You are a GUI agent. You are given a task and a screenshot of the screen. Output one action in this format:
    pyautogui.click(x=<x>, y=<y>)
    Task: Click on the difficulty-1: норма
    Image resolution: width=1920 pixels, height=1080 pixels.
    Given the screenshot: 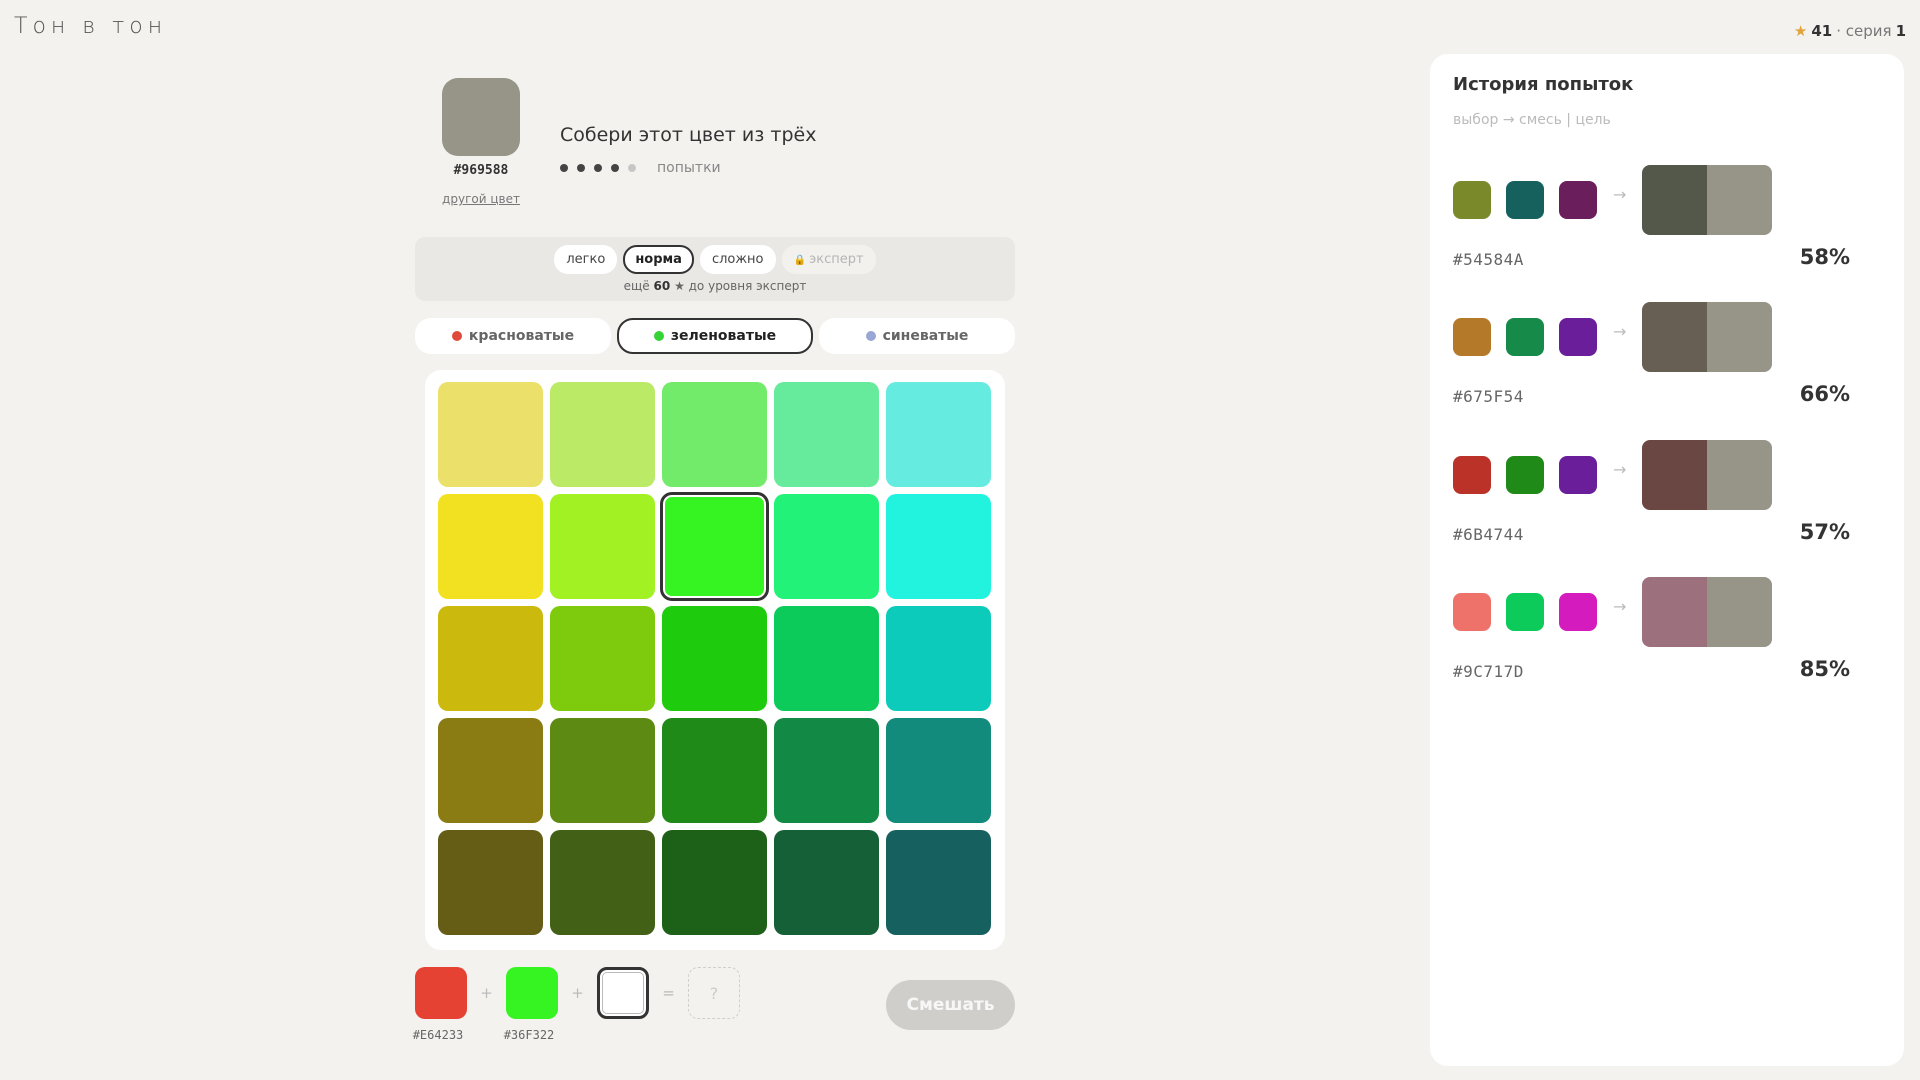 What is the action you would take?
    pyautogui.click(x=658, y=259)
    